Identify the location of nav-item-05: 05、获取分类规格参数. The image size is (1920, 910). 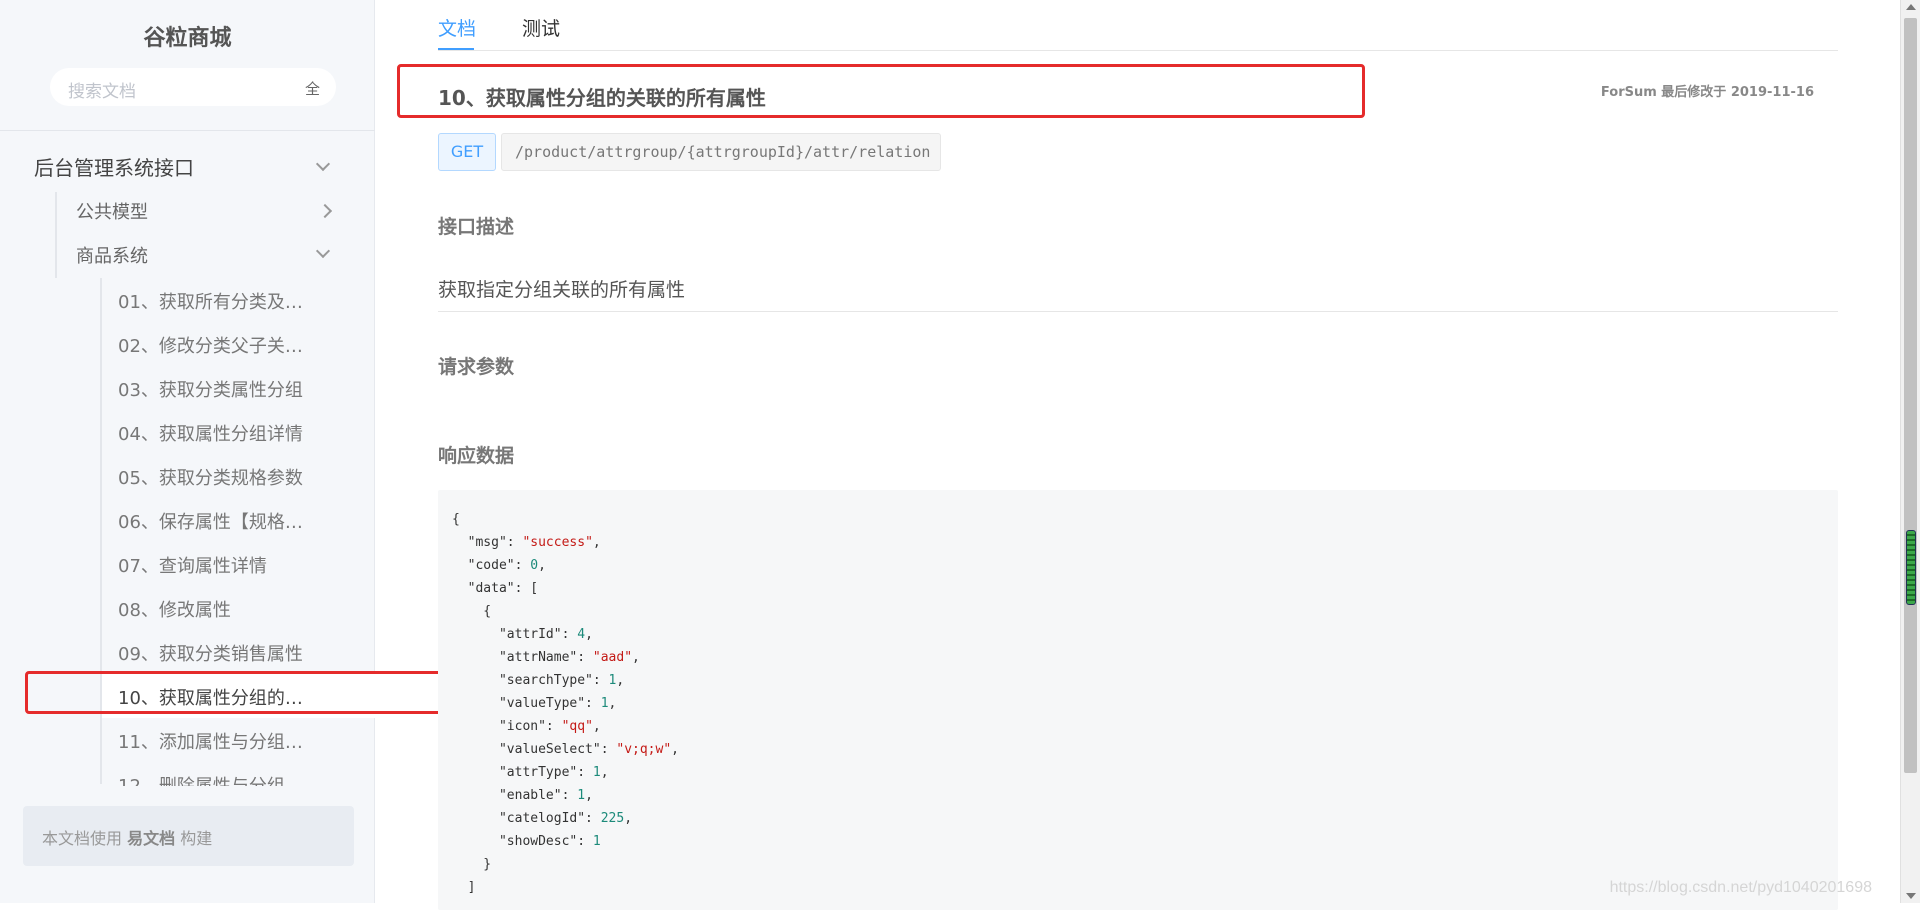
(210, 477).